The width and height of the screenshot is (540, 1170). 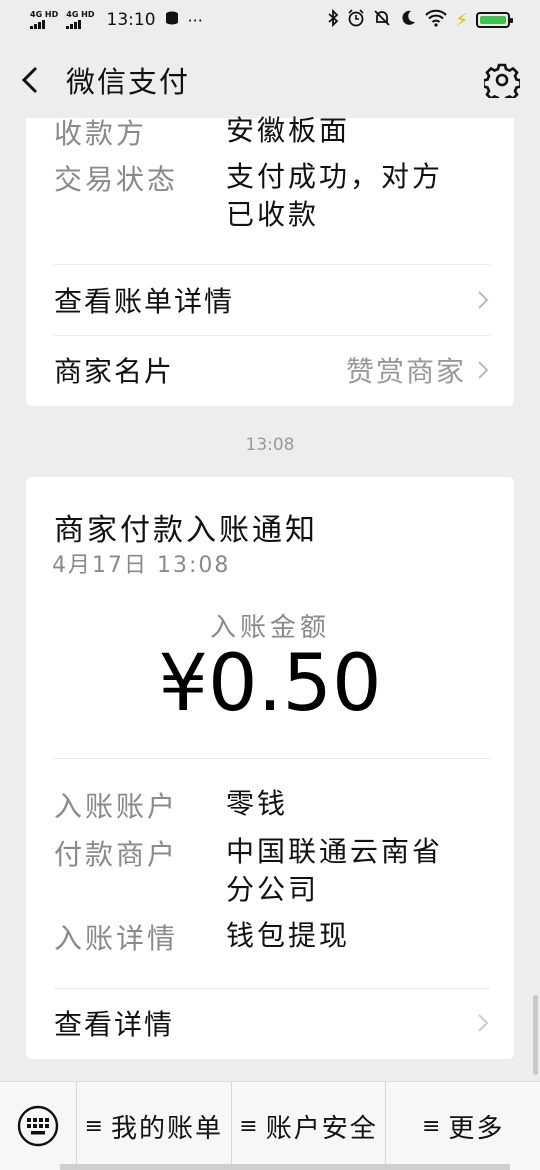 I want to click on view-details-link: 查看详情, so click(x=272, y=1023).